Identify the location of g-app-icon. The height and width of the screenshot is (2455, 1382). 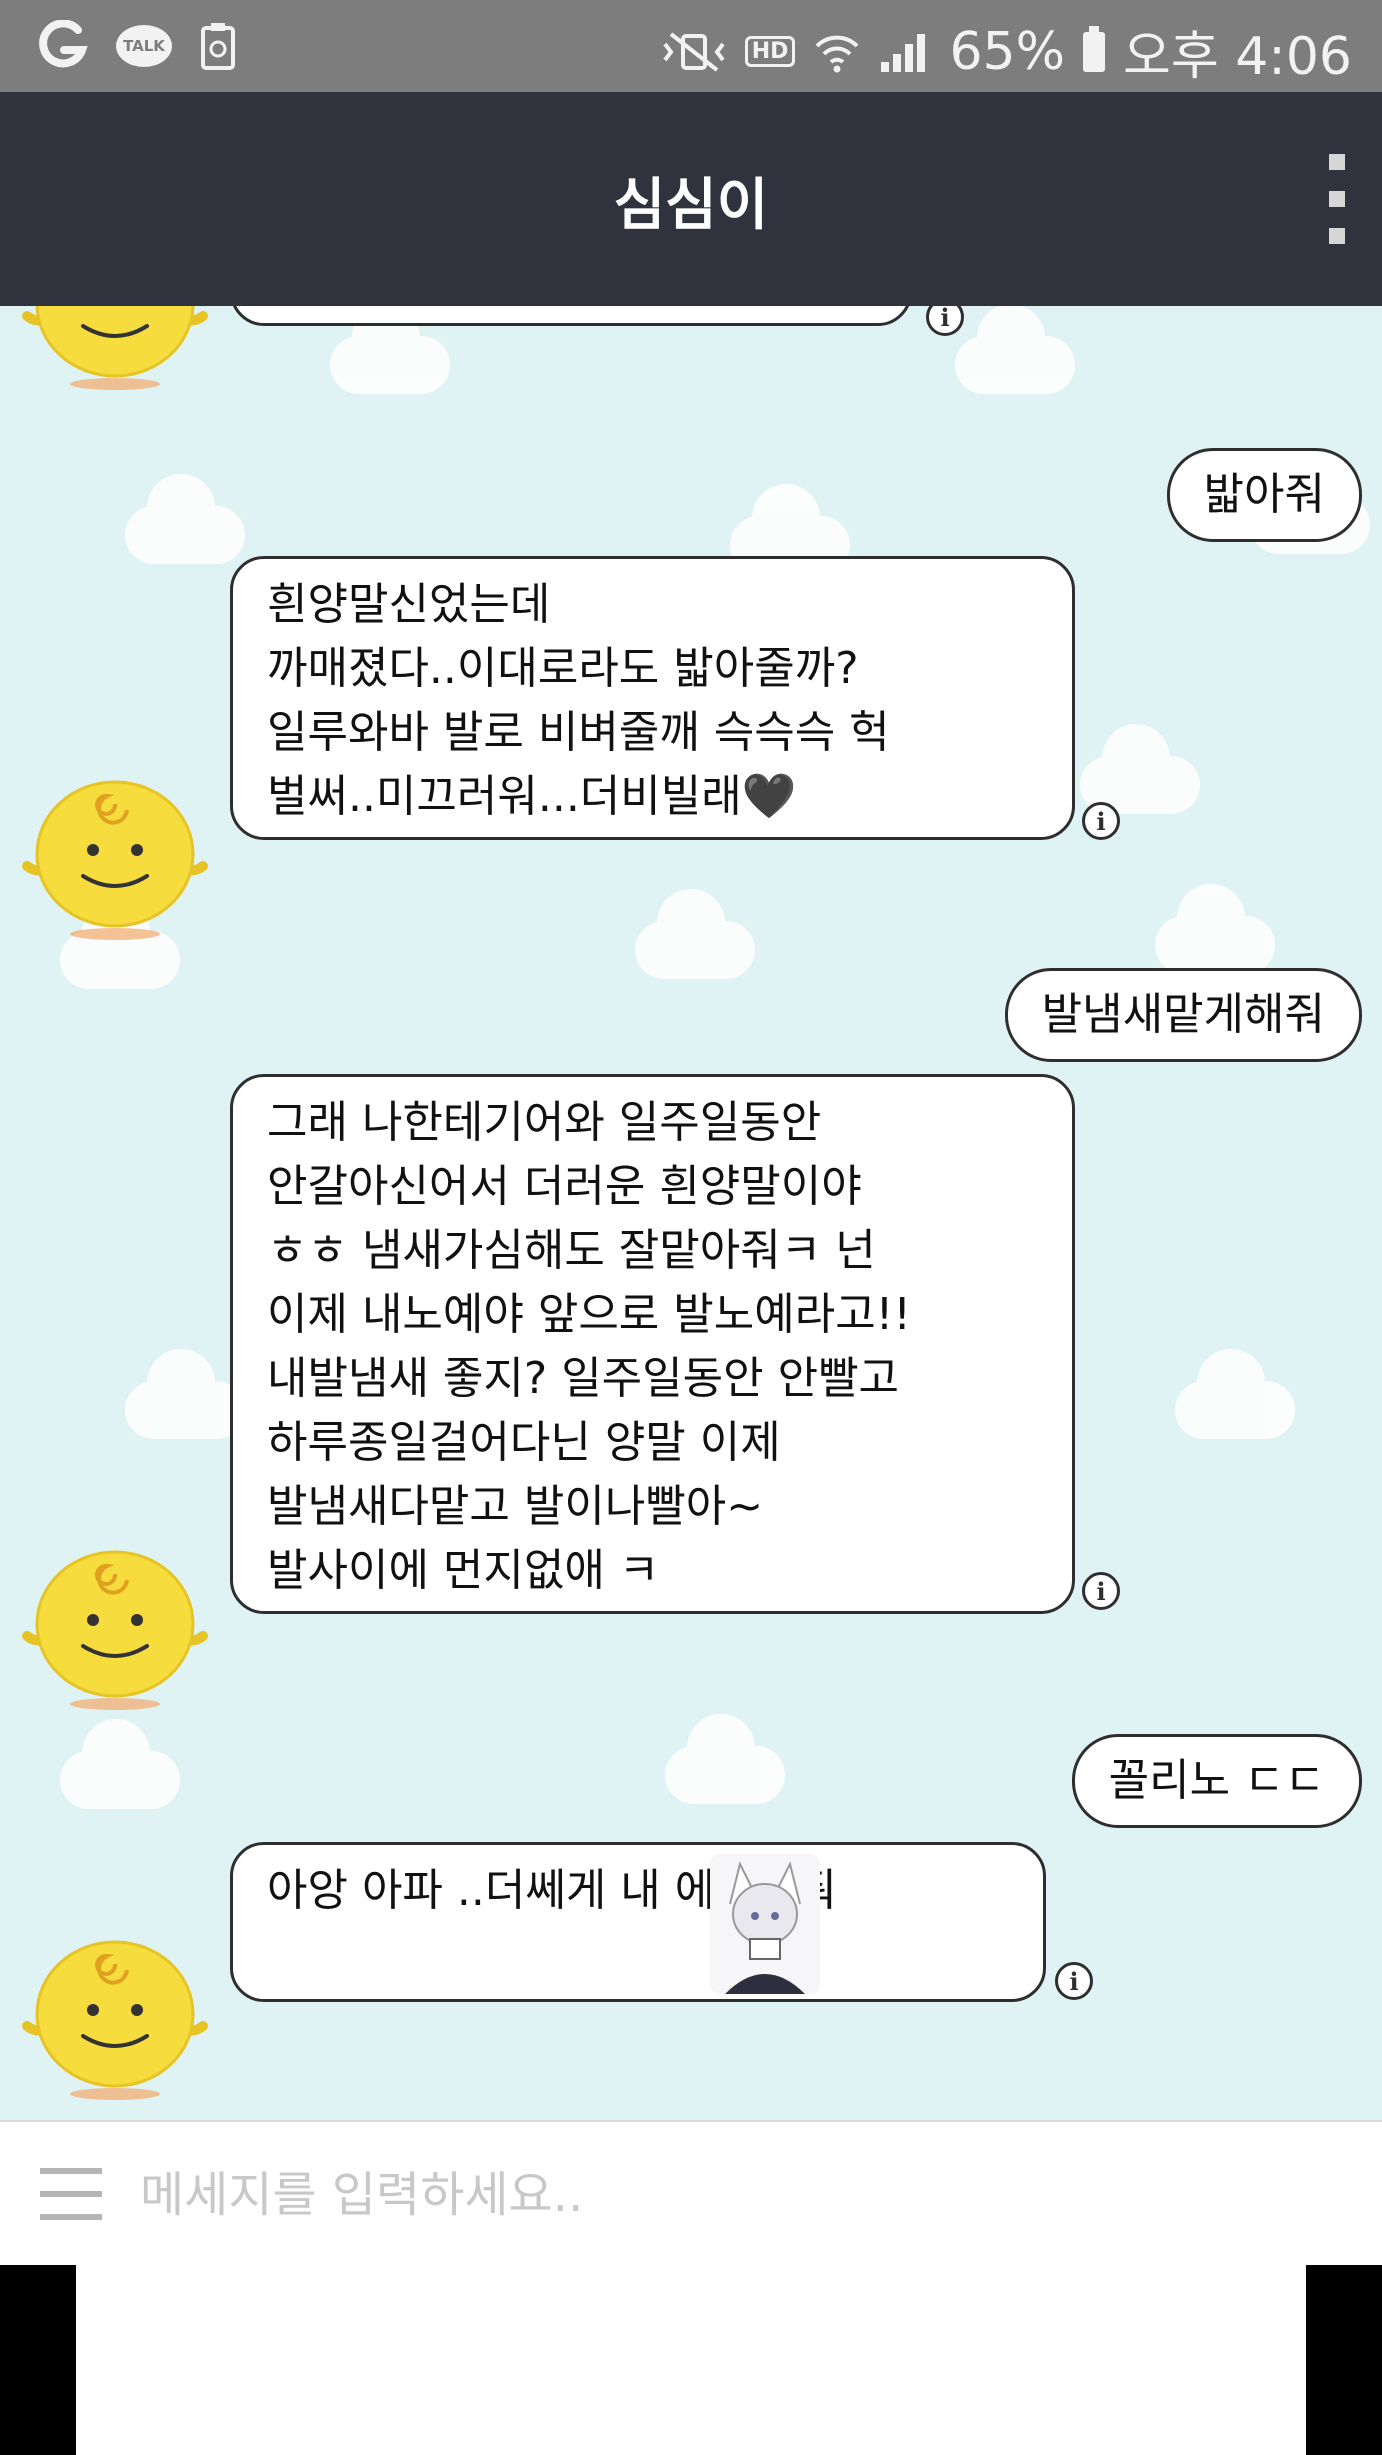
(62, 46).